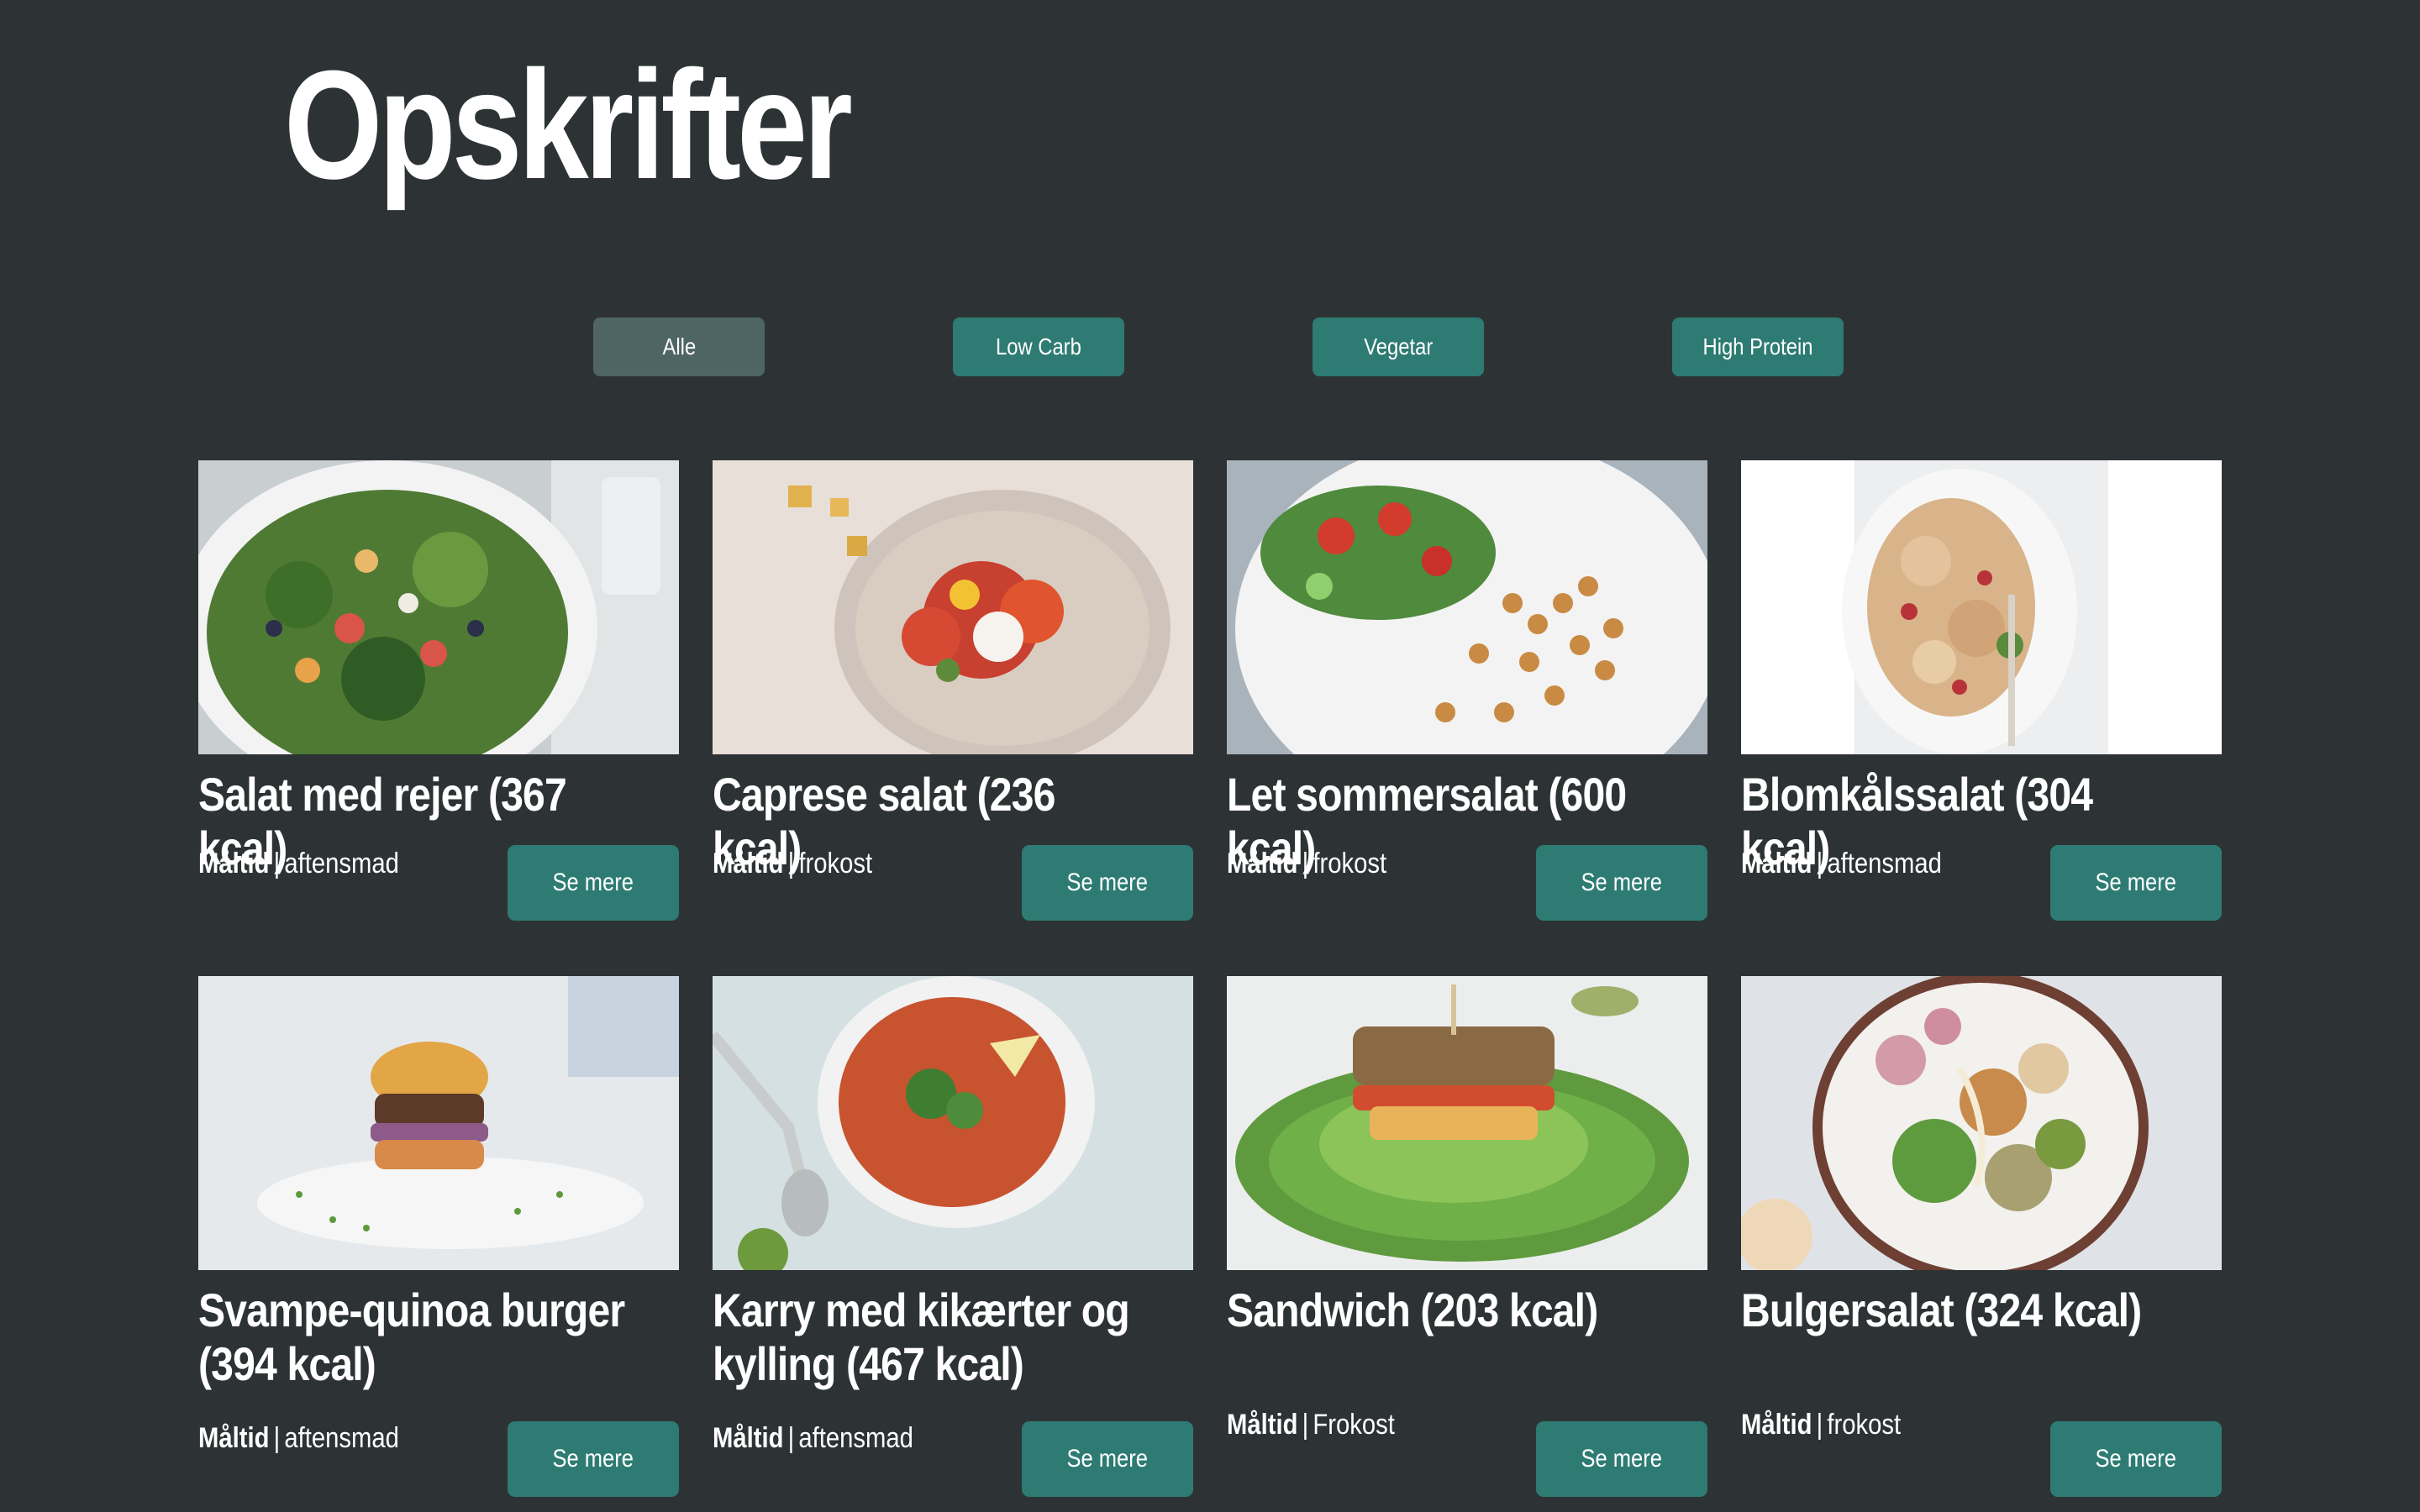 The height and width of the screenshot is (1512, 2420). I want to click on filter-bar: Alle Low Carb Vegetar High Protein, so click(1210, 347).